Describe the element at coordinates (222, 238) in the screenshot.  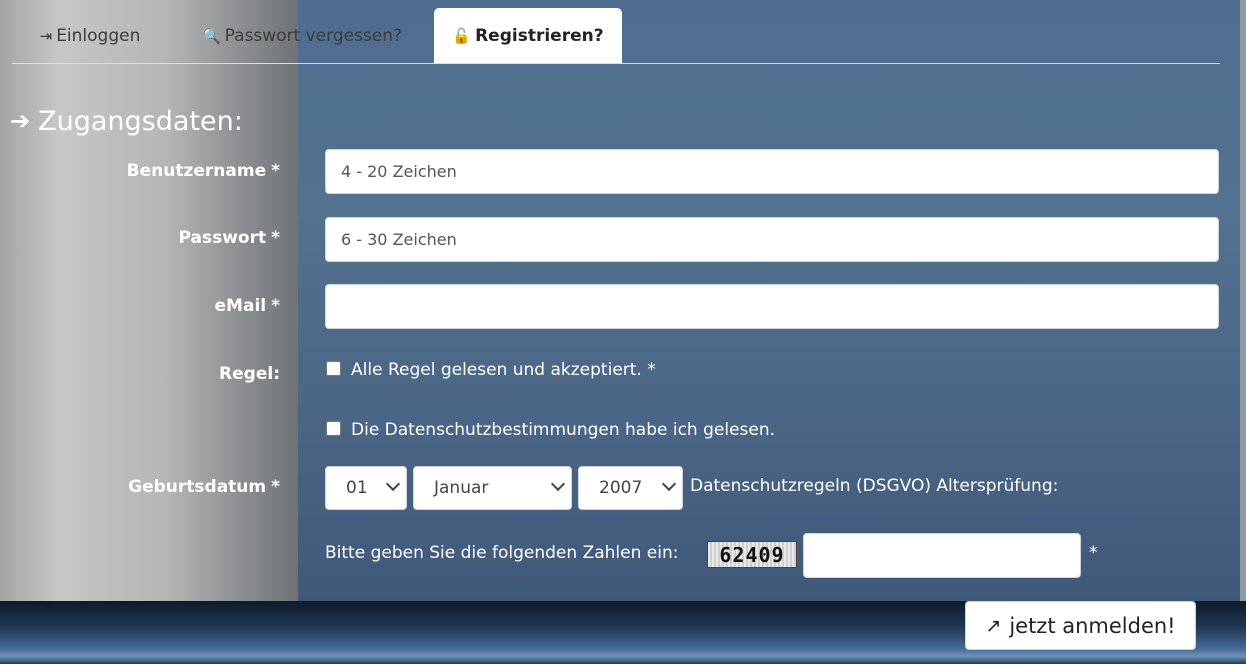
I see `password-label-text: Passwort` at that location.